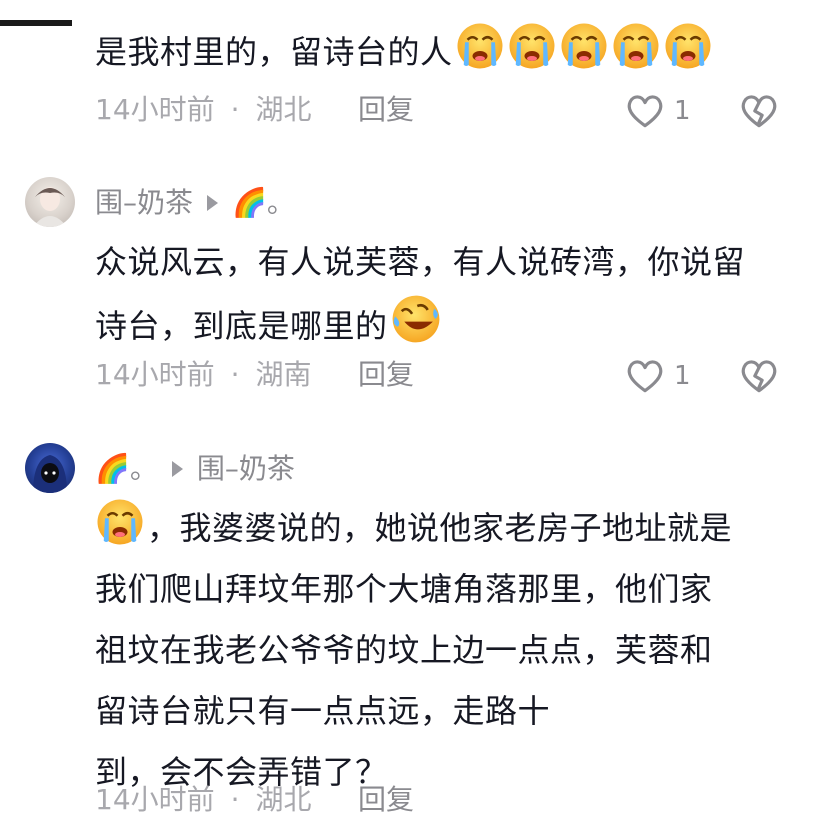 The height and width of the screenshot is (840, 825). What do you see at coordinates (440, 528) in the screenshot?
I see `comment-text-line: ，我婆婆说的，她说他家老房子地址就是` at bounding box center [440, 528].